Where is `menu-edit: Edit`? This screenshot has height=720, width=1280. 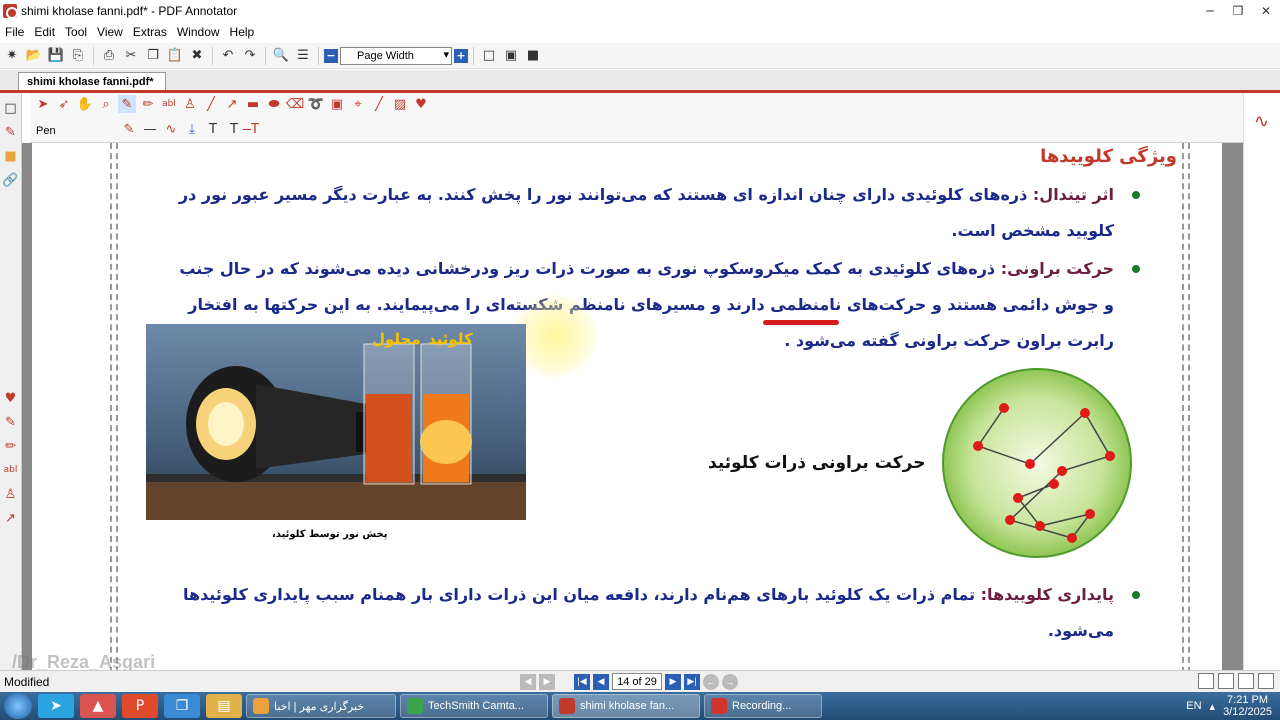 menu-edit: Edit is located at coordinates (44, 32).